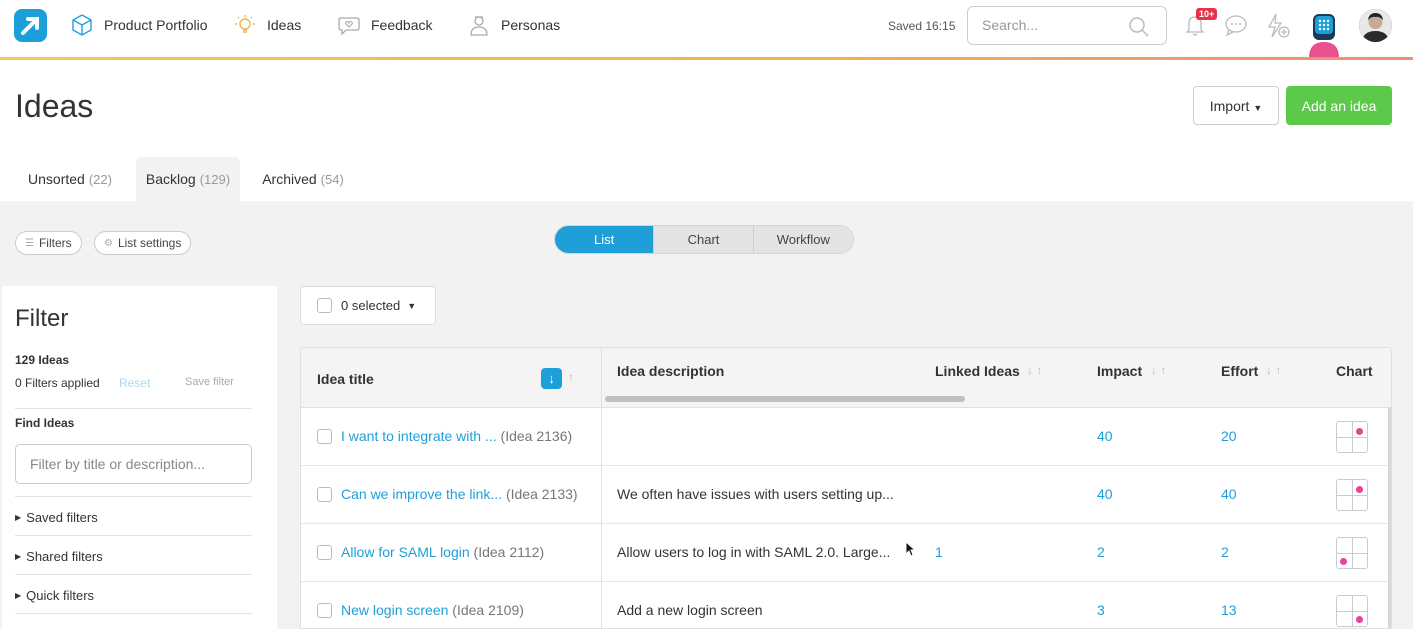 Image resolution: width=1413 pixels, height=629 pixels. What do you see at coordinates (1229, 436) in the screenshot?
I see `effort-value: 20` at bounding box center [1229, 436].